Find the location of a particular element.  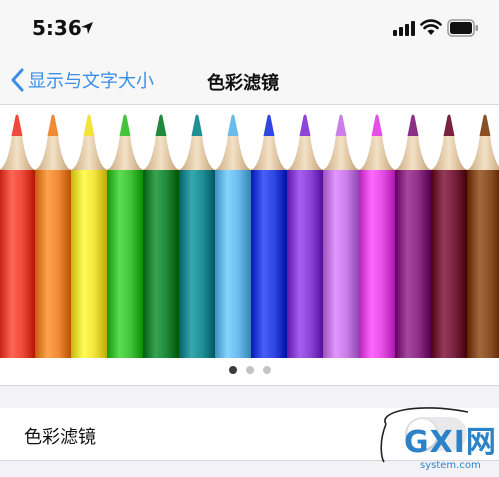

back-button: 显示与文字大小 is located at coordinates (82, 80).